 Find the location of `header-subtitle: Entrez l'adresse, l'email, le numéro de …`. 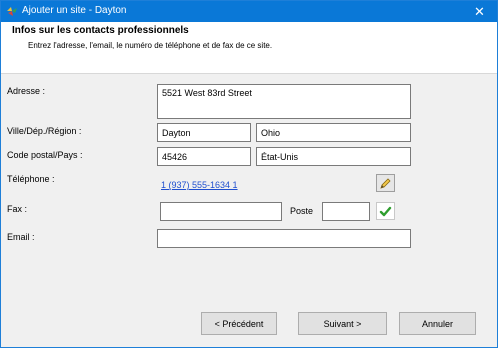

header-subtitle: Entrez l'adresse, l'email, le numéro de … is located at coordinates (150, 45).